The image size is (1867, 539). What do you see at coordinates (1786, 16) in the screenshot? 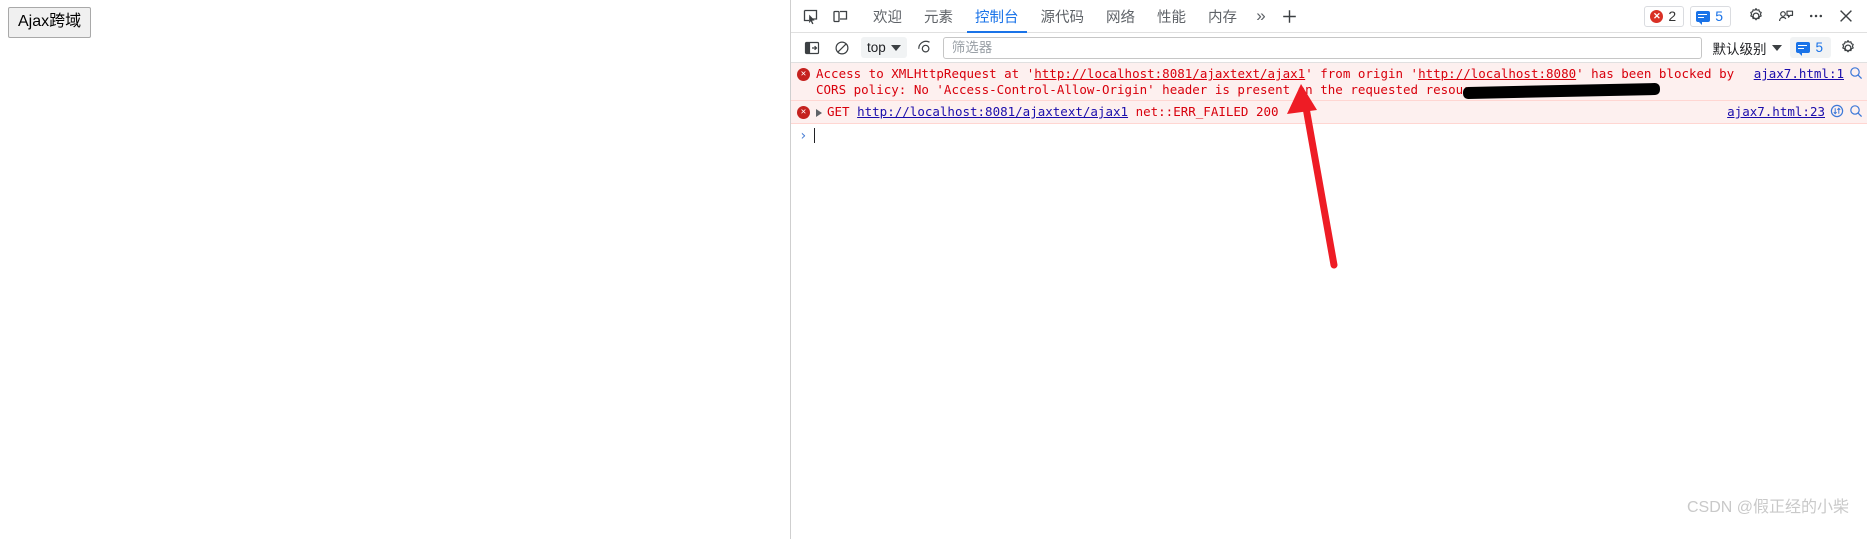
I see `feedback-icon` at bounding box center [1786, 16].